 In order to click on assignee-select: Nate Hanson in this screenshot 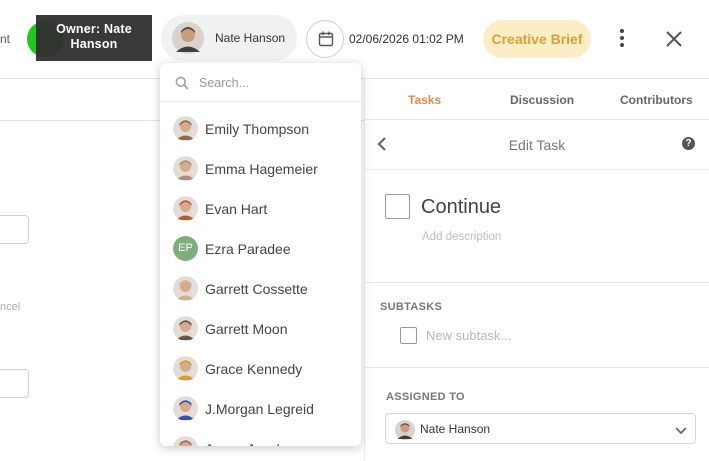, I will do `click(540, 428)`.